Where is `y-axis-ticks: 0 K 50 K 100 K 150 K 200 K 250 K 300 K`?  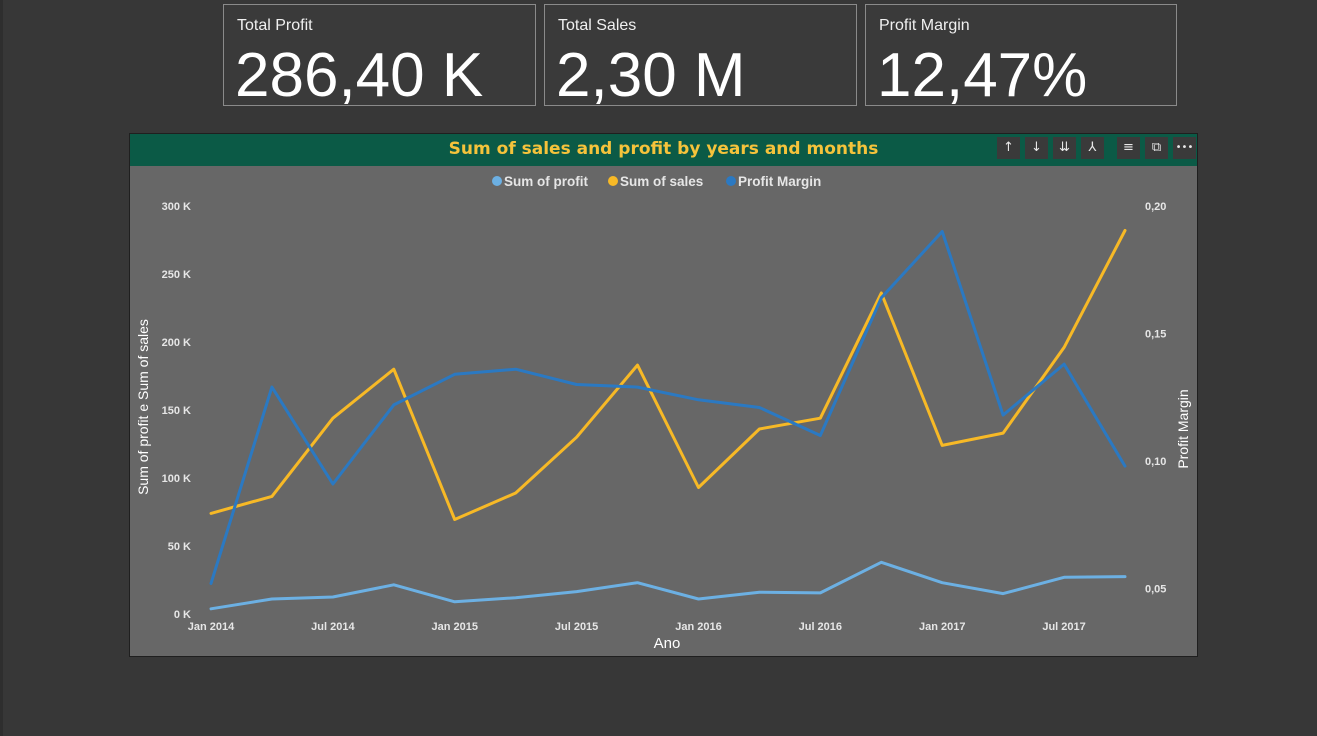 y-axis-ticks: 0 K 50 K 100 K 150 K 200 K 250 K 300 K is located at coordinates (176, 411).